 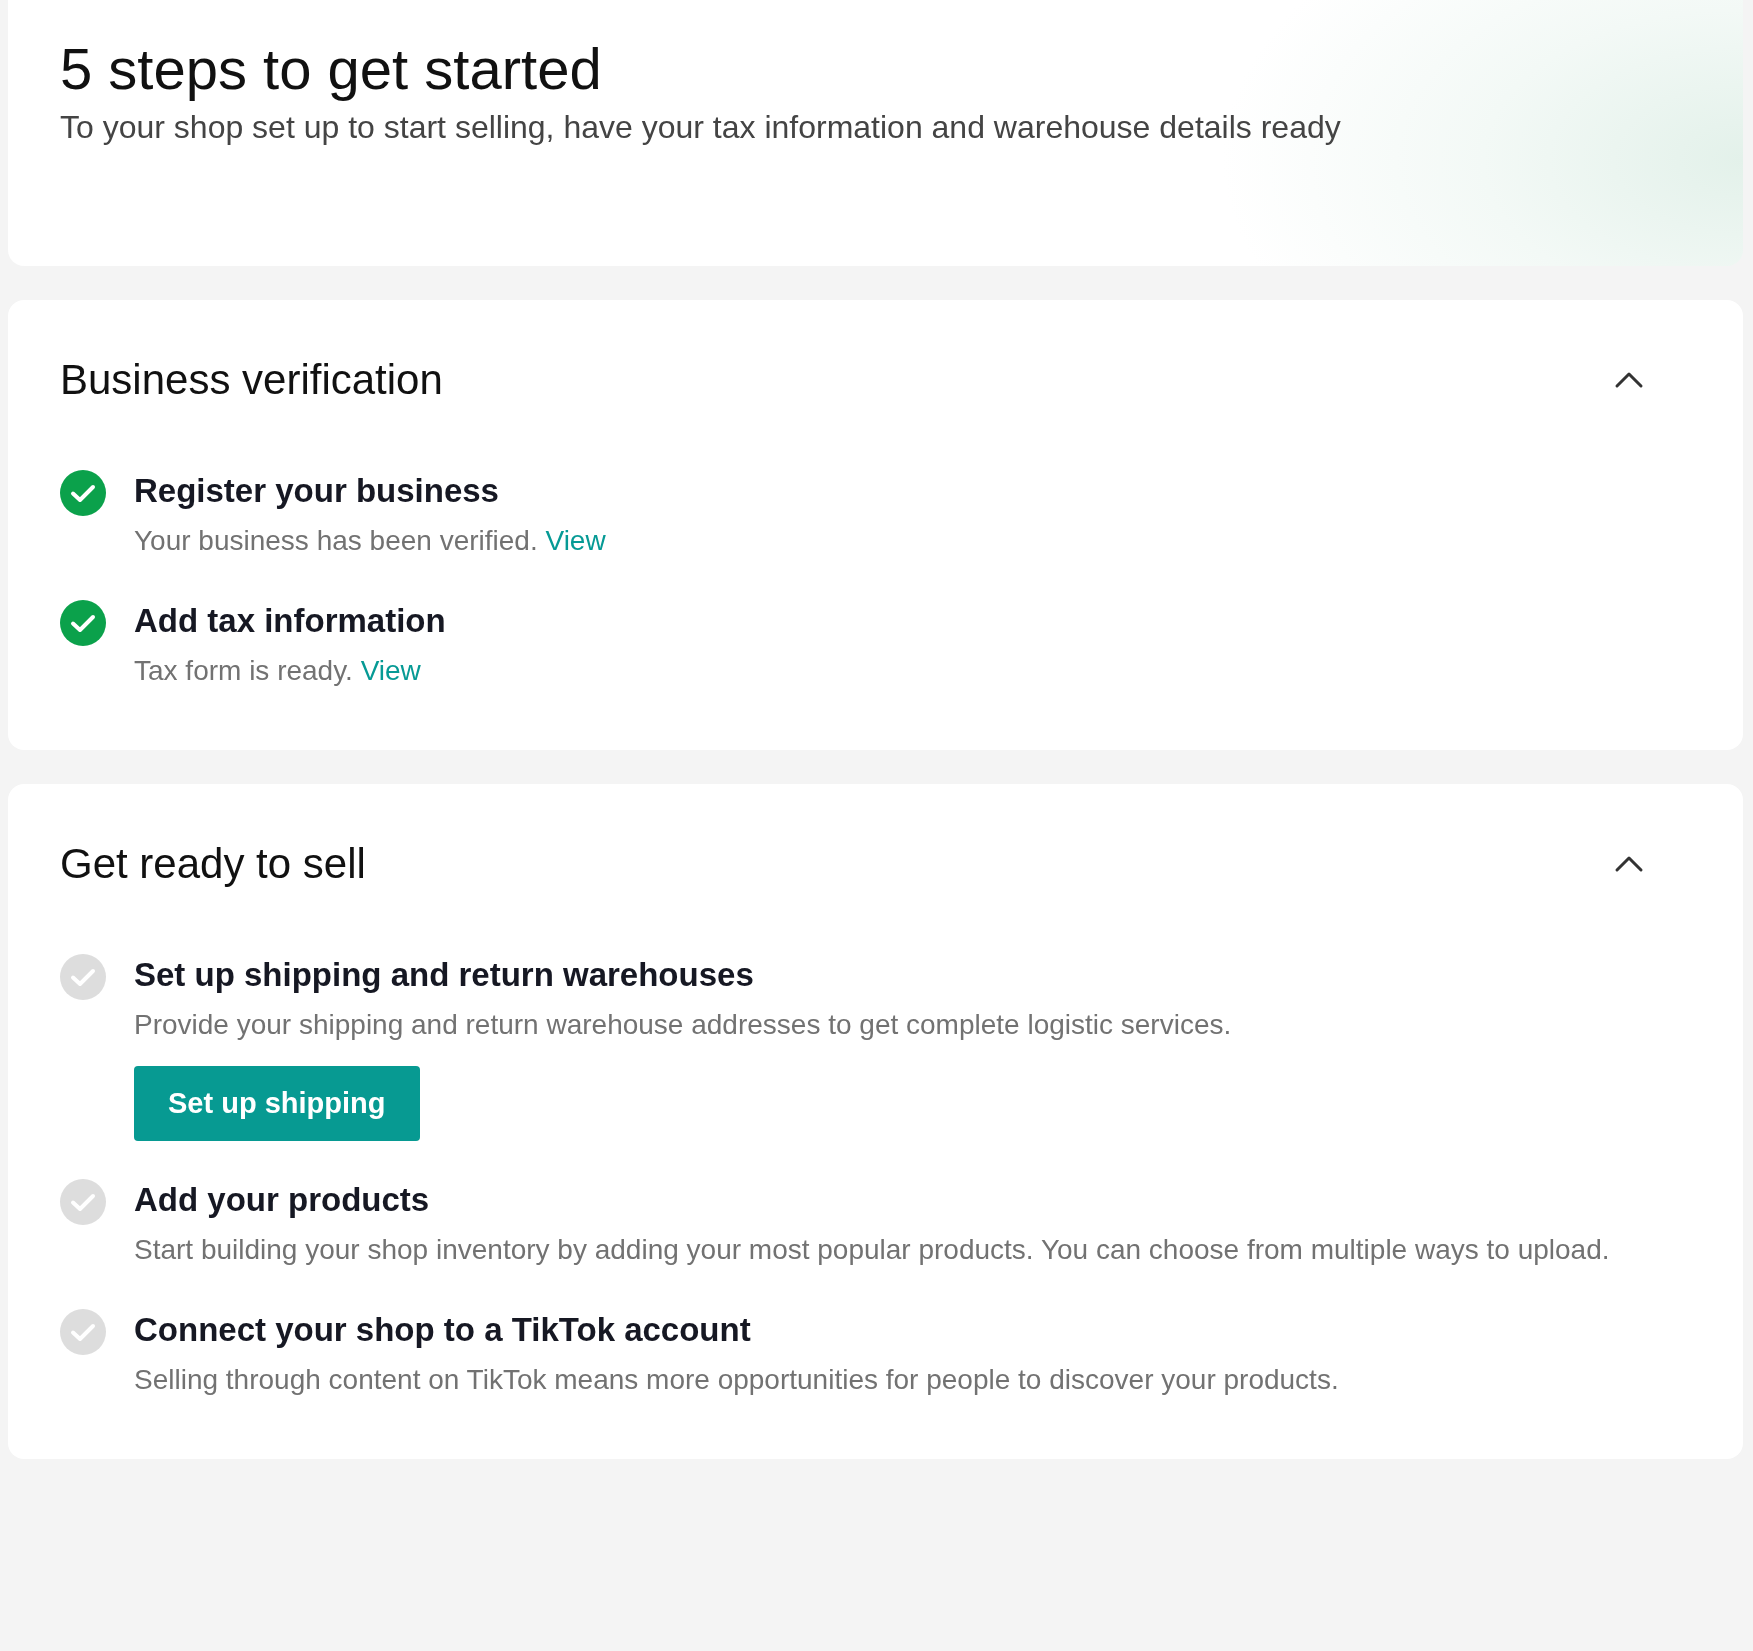 What do you see at coordinates (872, 1250) in the screenshot?
I see `step-description: Start building your shop inventory by adding your most popular products. You can choose from multiple ways to upload.` at bounding box center [872, 1250].